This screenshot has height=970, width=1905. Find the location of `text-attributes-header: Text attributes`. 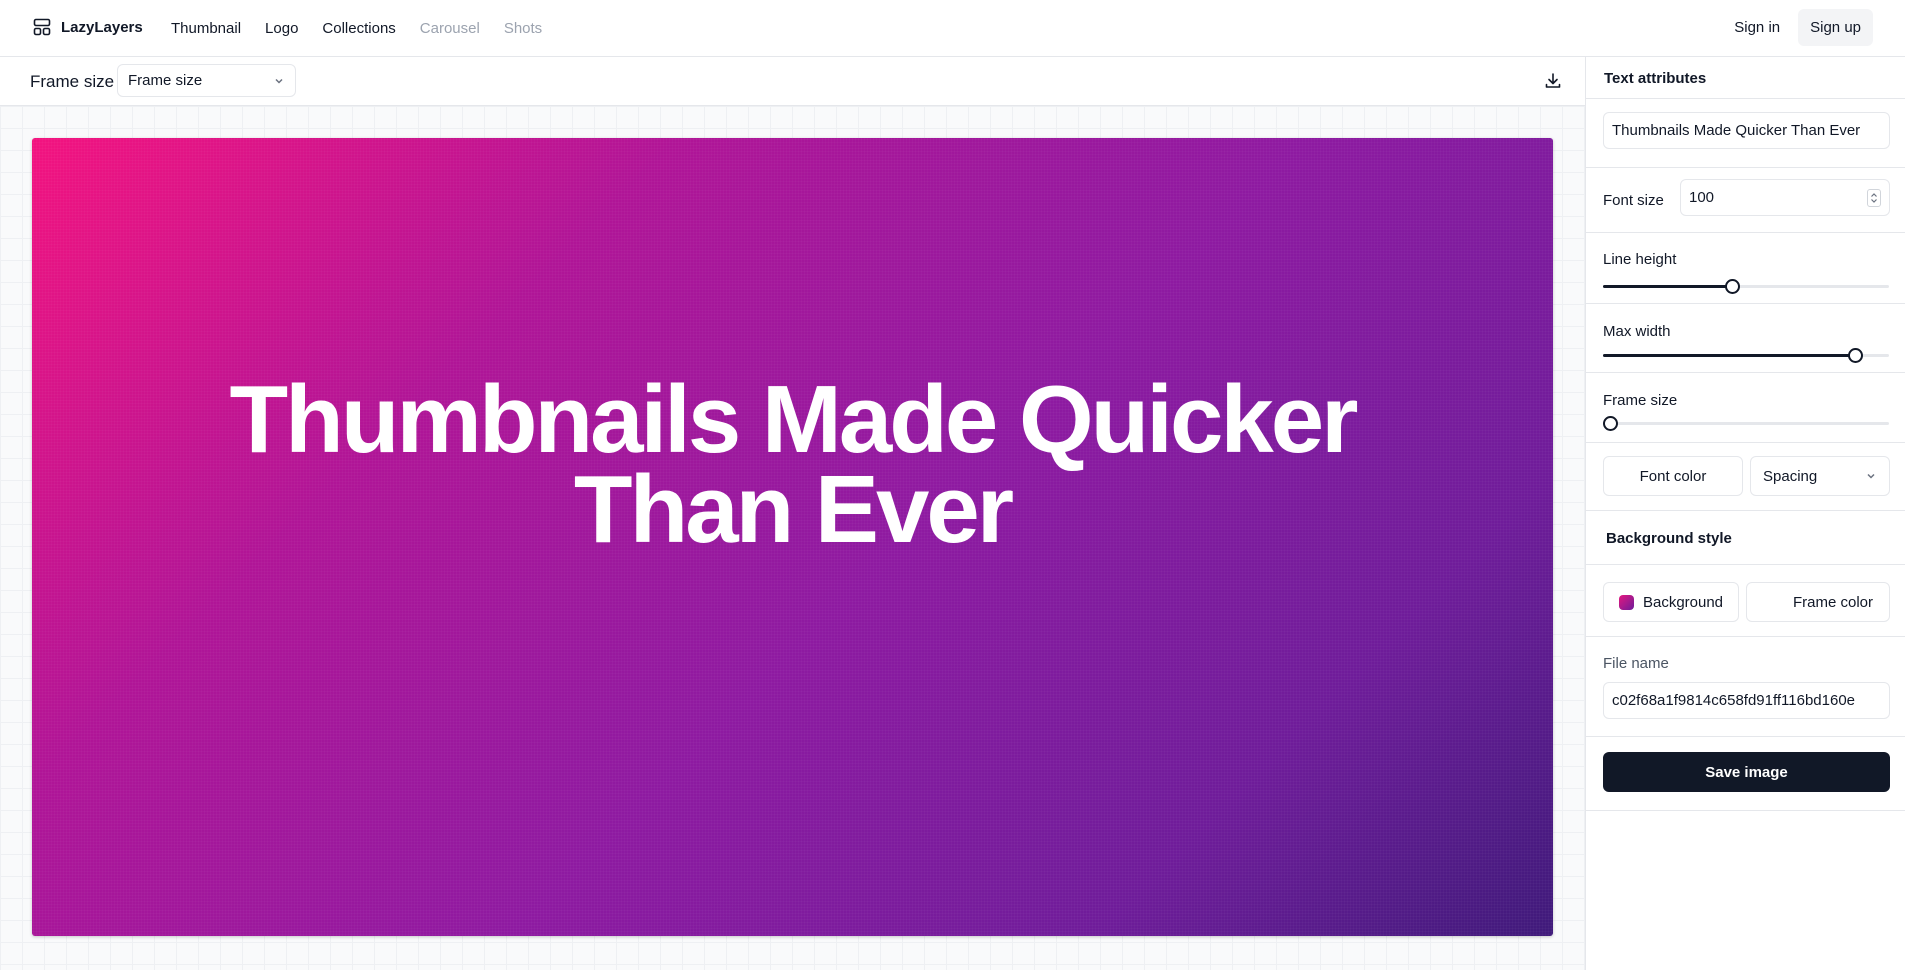

text-attributes-header: Text attributes is located at coordinates (1745, 78).